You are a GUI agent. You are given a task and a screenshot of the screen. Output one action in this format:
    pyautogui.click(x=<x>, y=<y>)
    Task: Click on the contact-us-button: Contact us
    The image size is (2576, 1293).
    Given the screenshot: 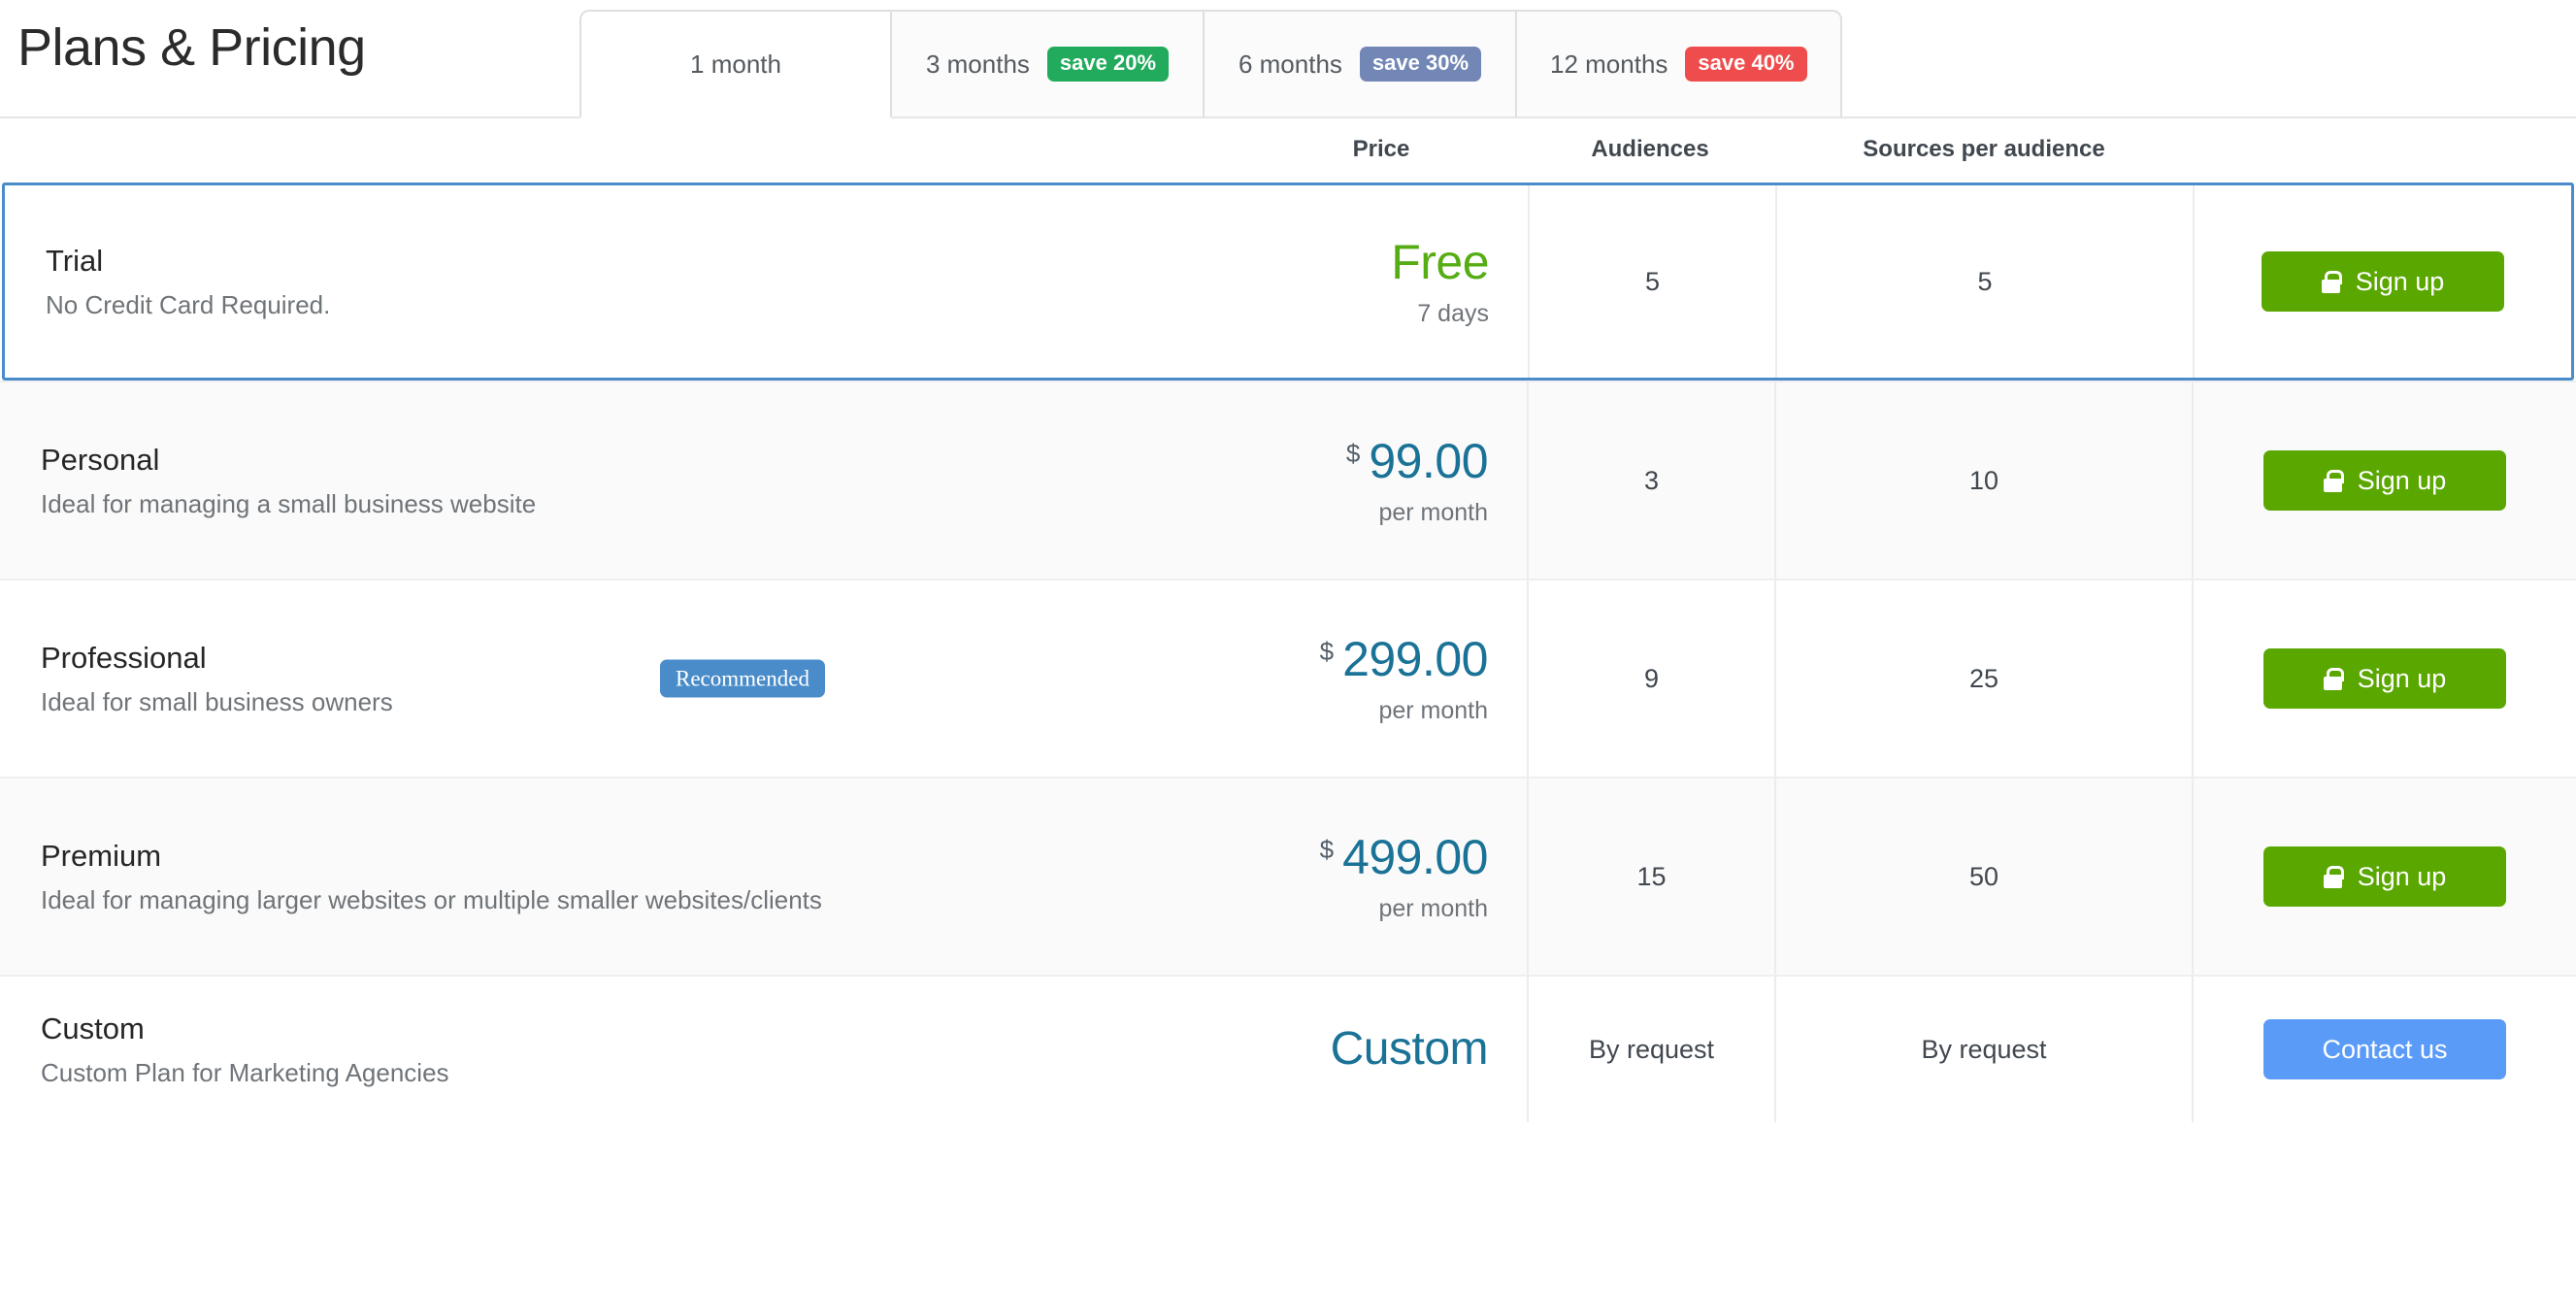 What is the action you would take?
    pyautogui.click(x=2384, y=1049)
    